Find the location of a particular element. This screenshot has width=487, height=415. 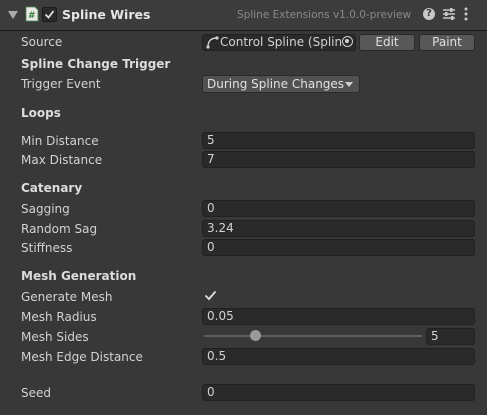

mesh-sides-field: 5 is located at coordinates (450, 336).